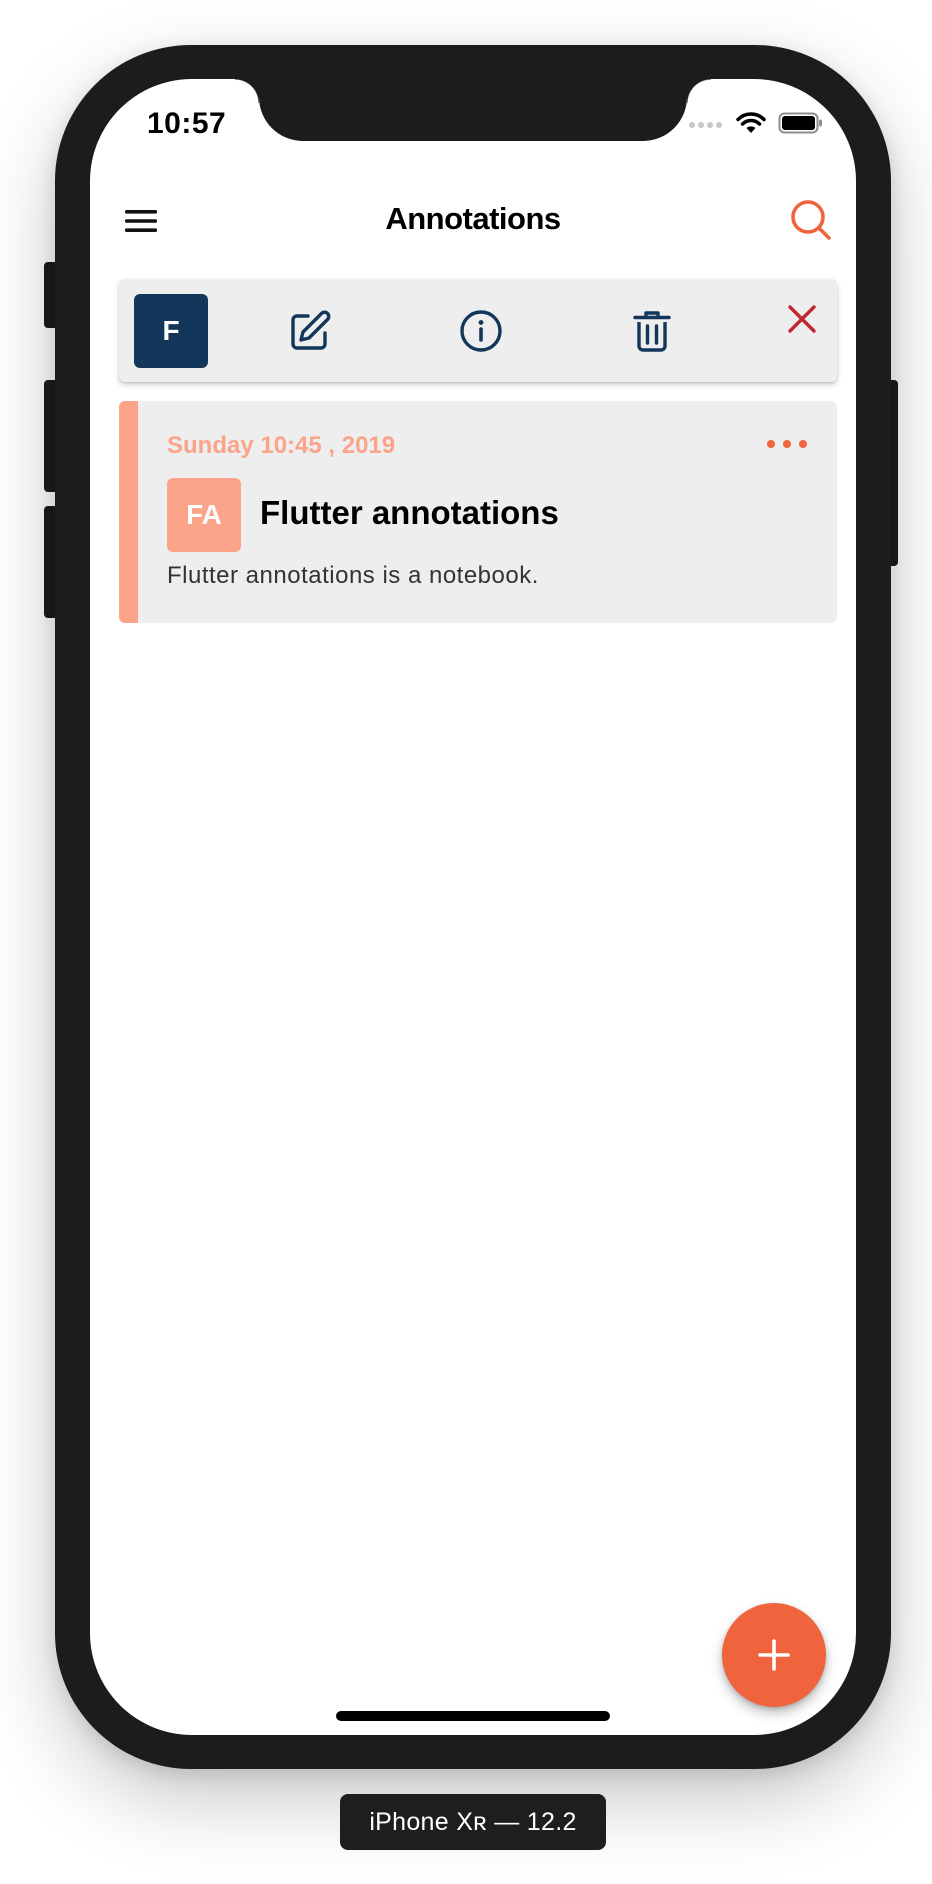  I want to click on close-icon, so click(802, 319).